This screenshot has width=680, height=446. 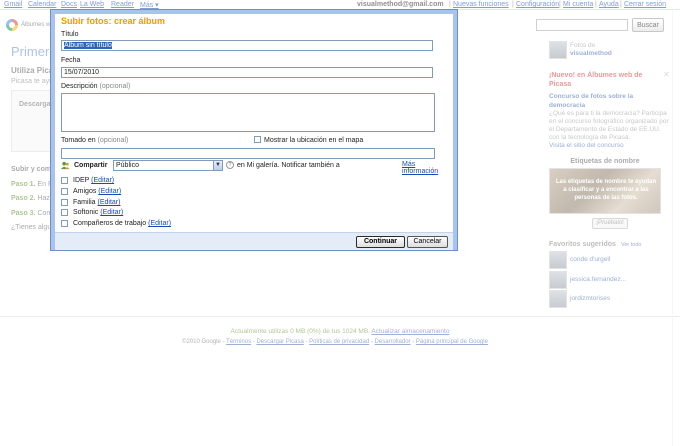 I want to click on share-label: Compartir, so click(x=91, y=165).